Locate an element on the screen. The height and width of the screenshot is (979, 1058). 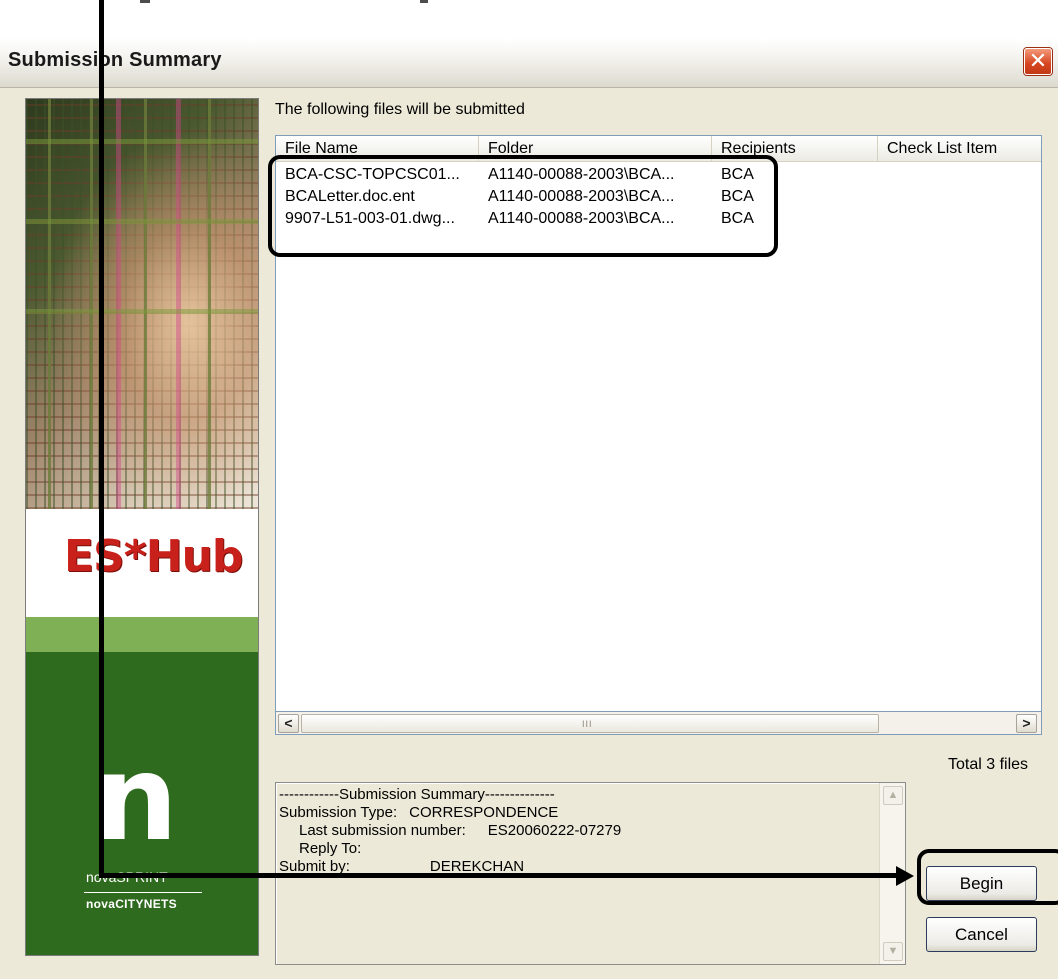
submission-type-value: CORRESPONDENCE is located at coordinates (484, 812).